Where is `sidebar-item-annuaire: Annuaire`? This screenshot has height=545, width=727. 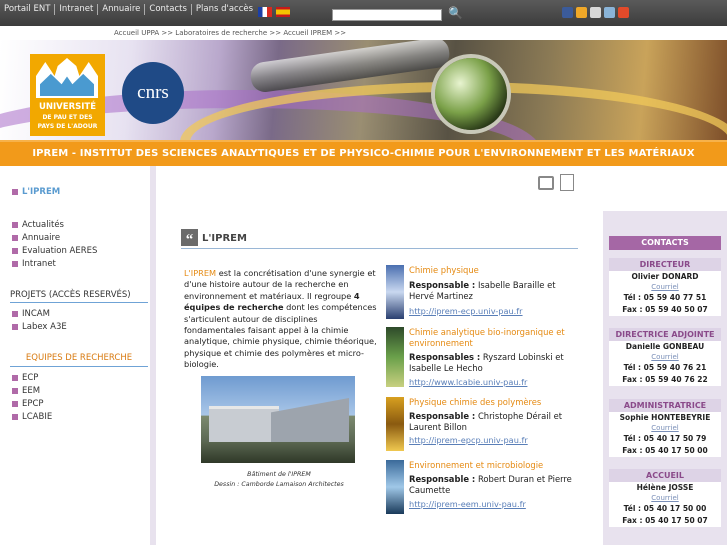 sidebar-item-annuaire: Annuaire is located at coordinates (36, 238).